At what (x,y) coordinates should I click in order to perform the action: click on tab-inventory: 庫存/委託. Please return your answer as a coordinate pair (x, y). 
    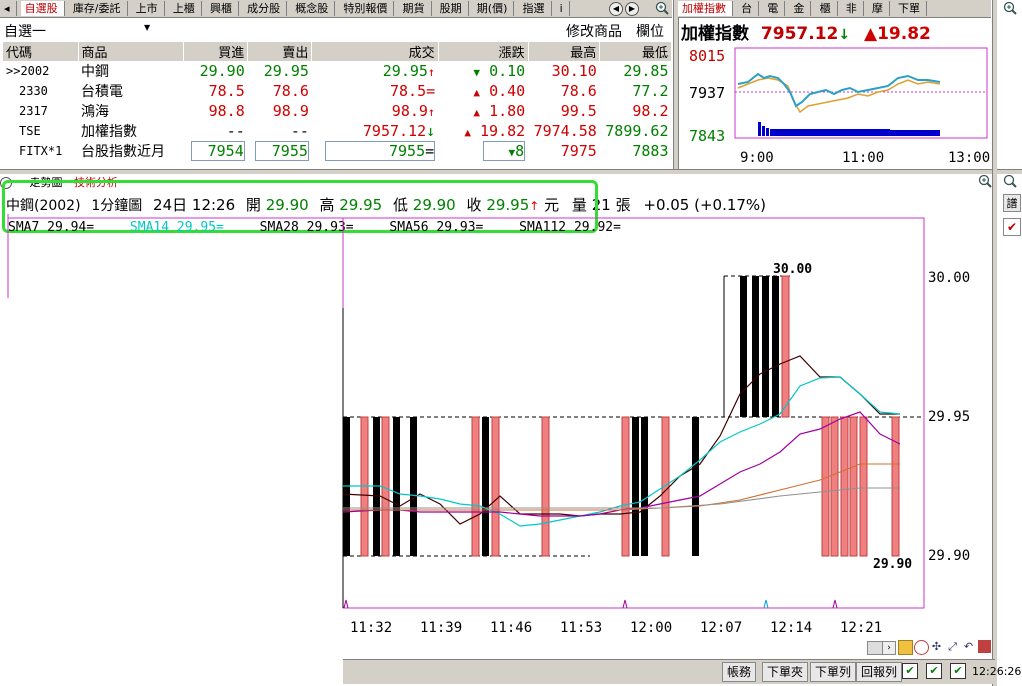
    Looking at the image, I should click on (98, 8).